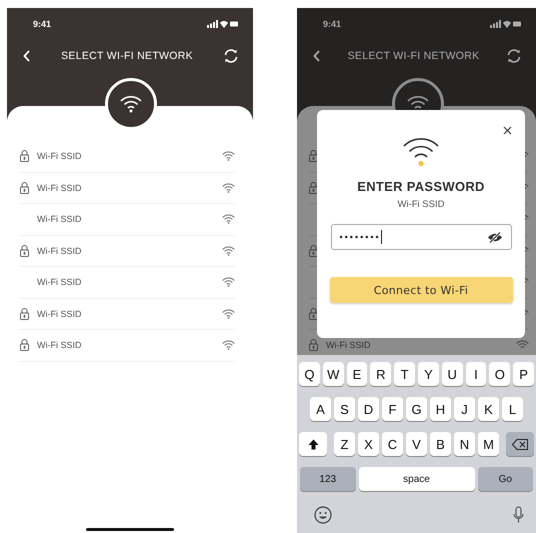 This screenshot has height=533, width=536. Describe the element at coordinates (512, 409) in the screenshot. I see `letter-key: L` at that location.